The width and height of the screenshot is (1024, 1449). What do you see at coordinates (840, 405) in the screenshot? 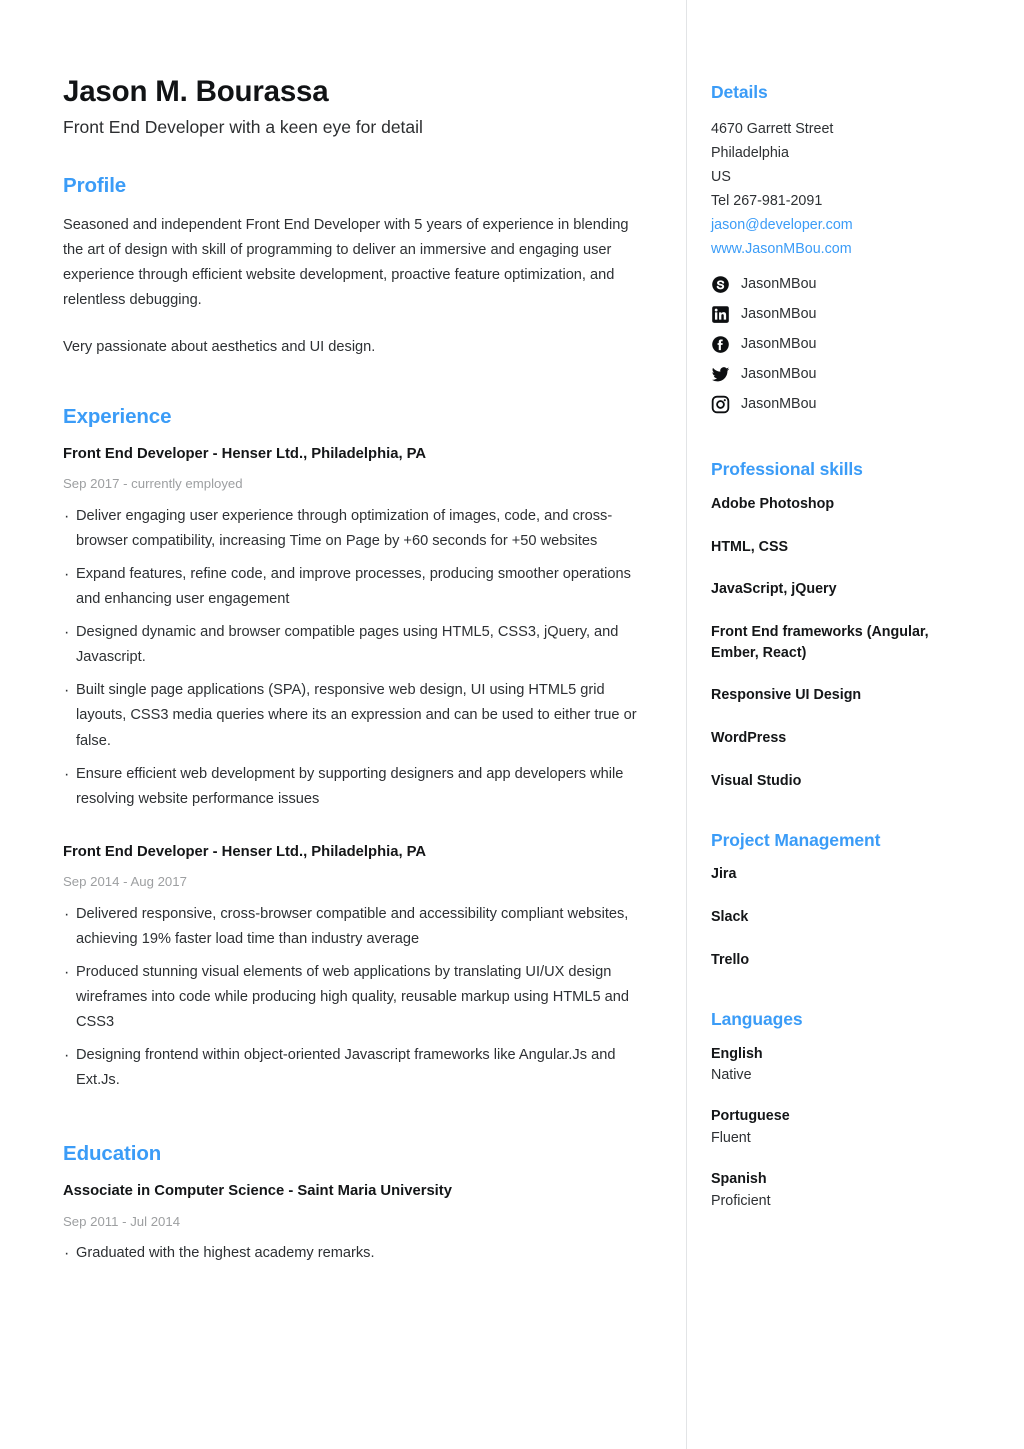
I see `social-row-instagram: JasonMBou` at bounding box center [840, 405].